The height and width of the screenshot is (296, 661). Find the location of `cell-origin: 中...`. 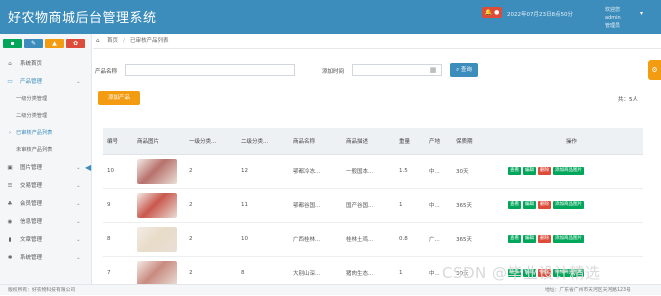

cell-origin: 中... is located at coordinates (438, 205).